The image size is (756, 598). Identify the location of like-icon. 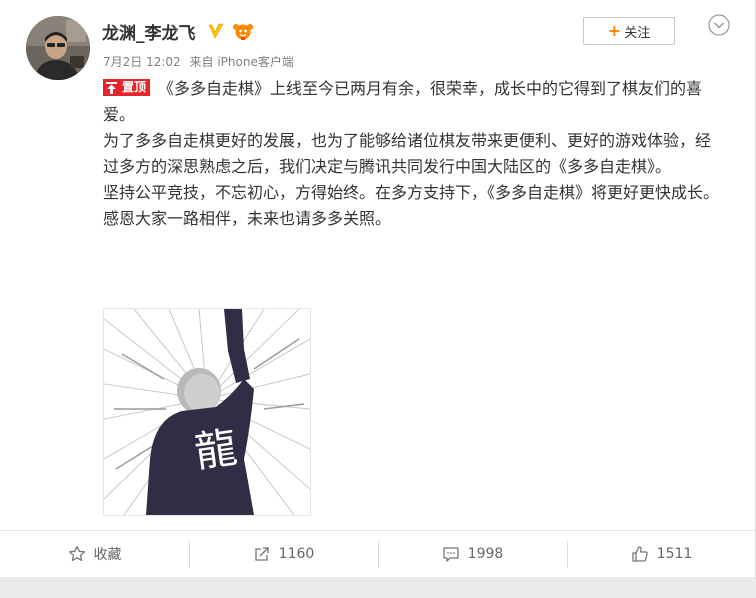
(640, 554).